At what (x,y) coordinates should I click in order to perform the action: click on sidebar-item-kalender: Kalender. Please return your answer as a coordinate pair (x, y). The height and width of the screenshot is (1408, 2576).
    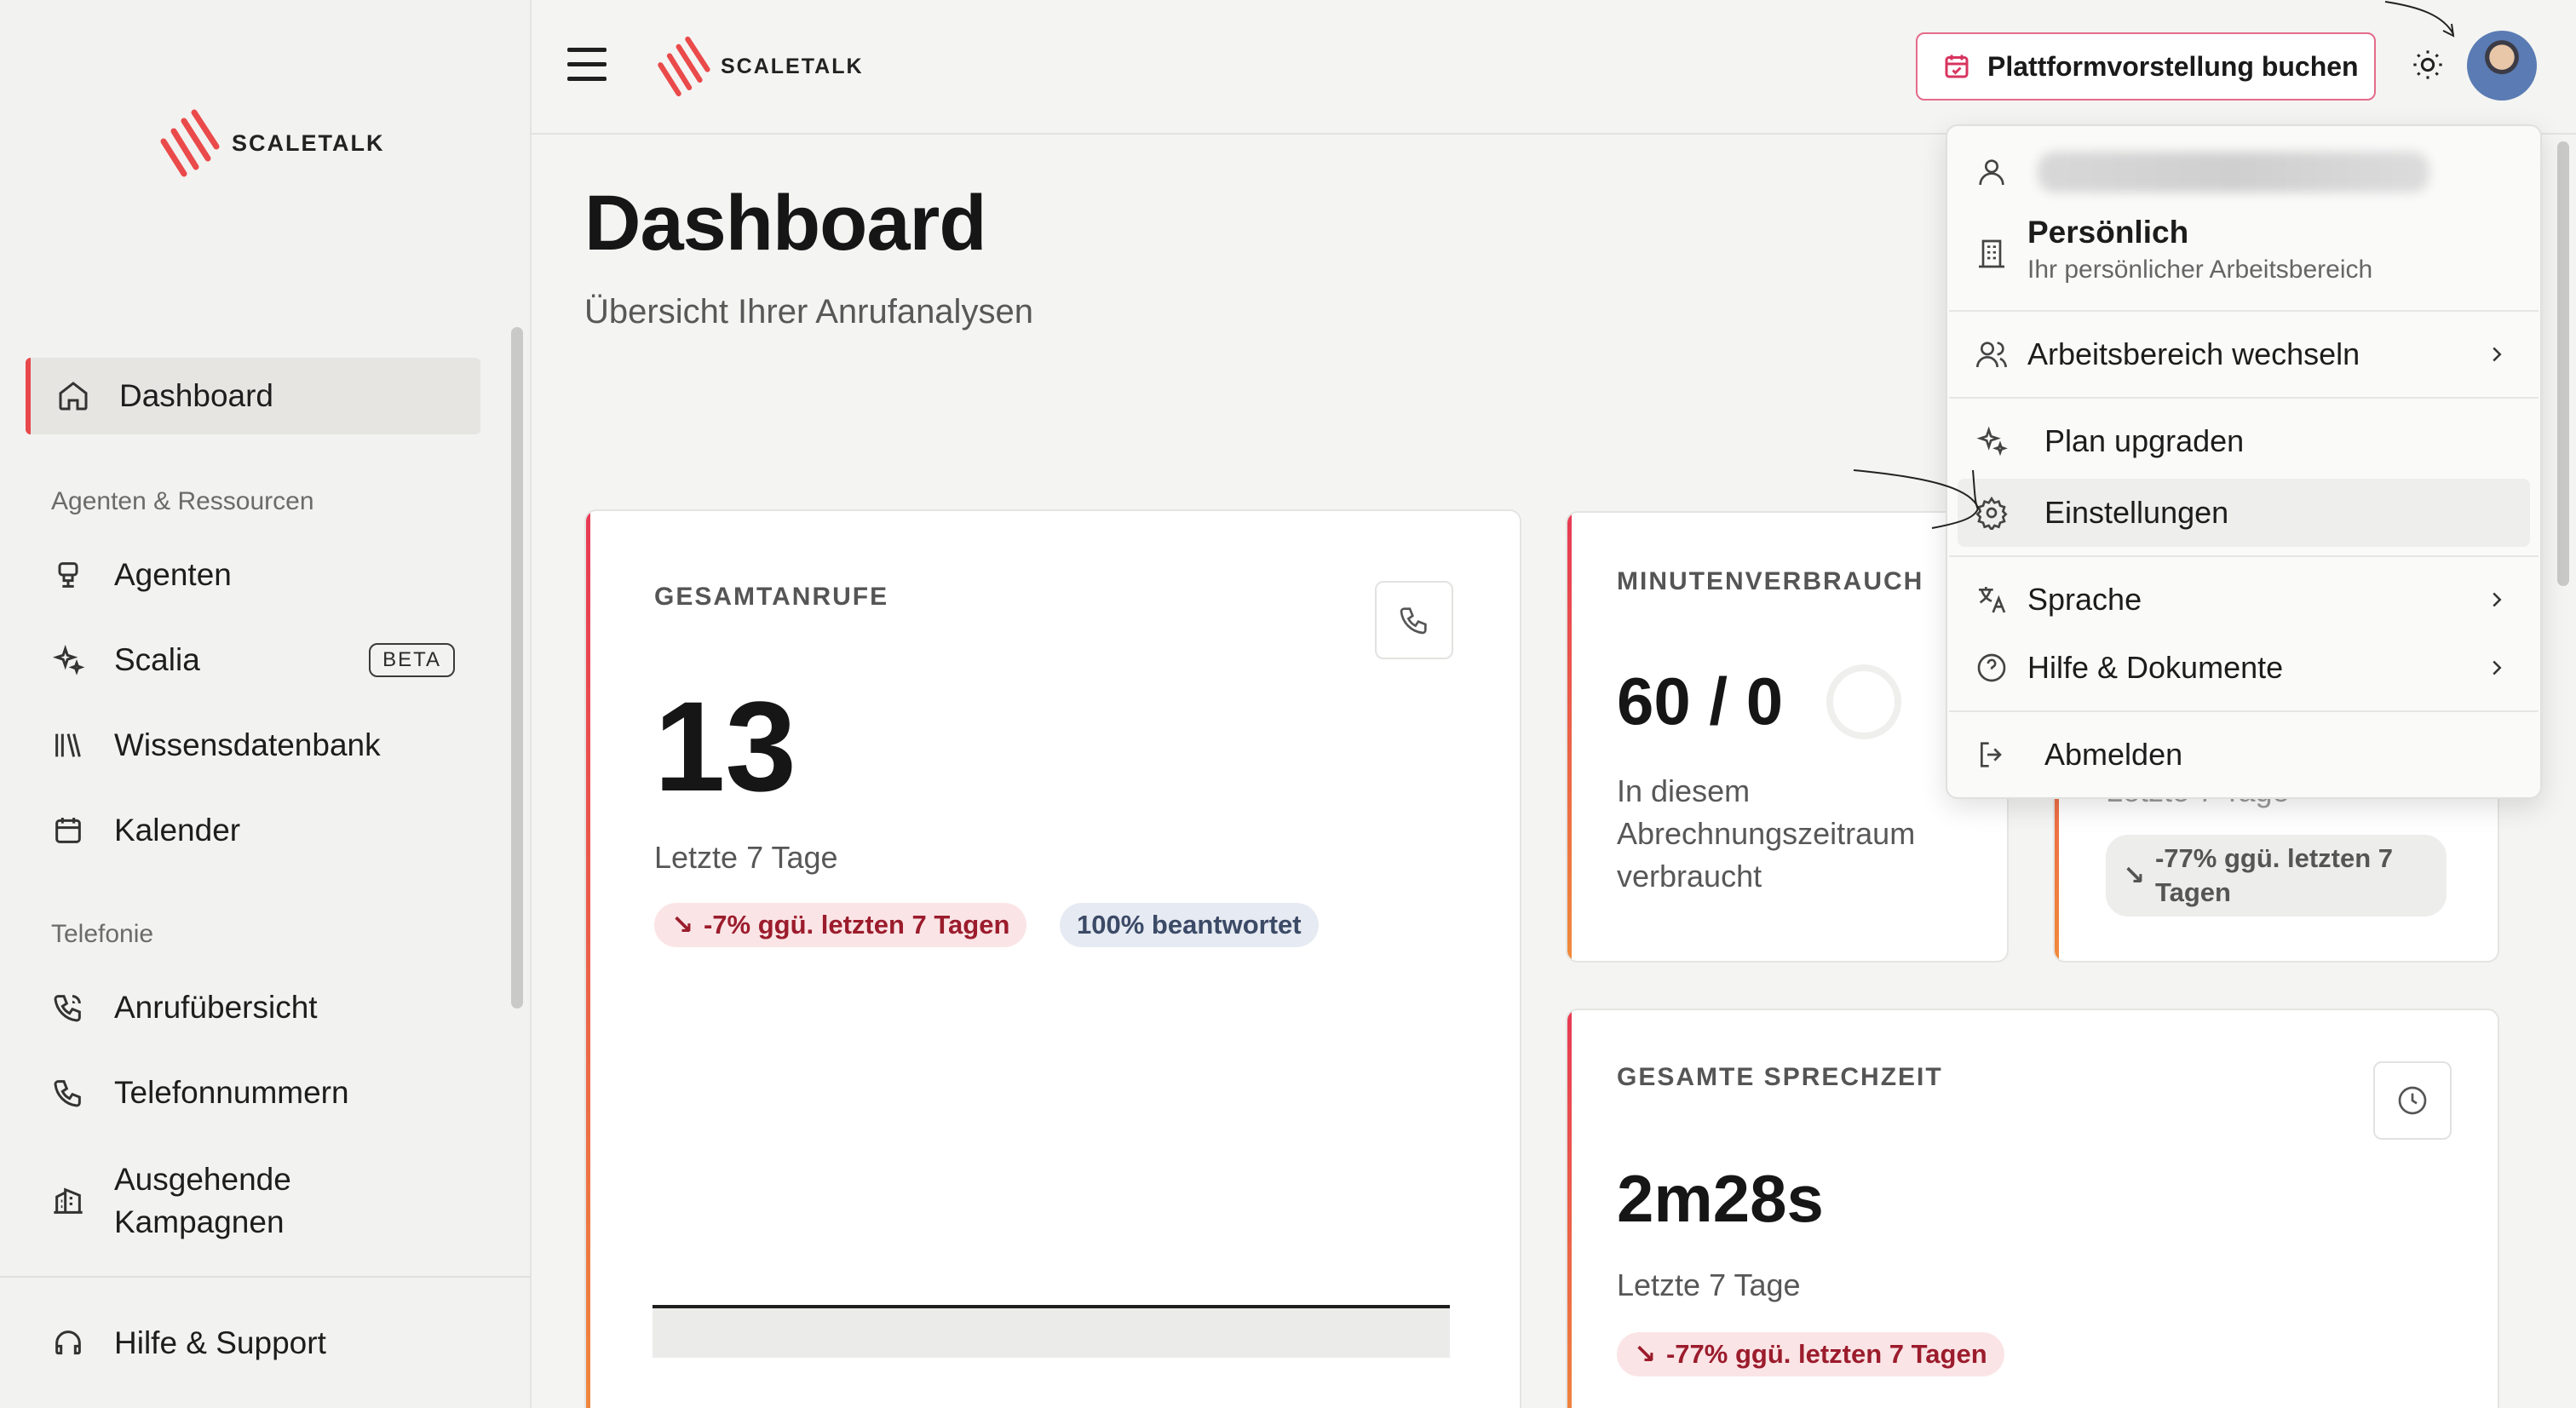
    Looking at the image, I should click on (253, 830).